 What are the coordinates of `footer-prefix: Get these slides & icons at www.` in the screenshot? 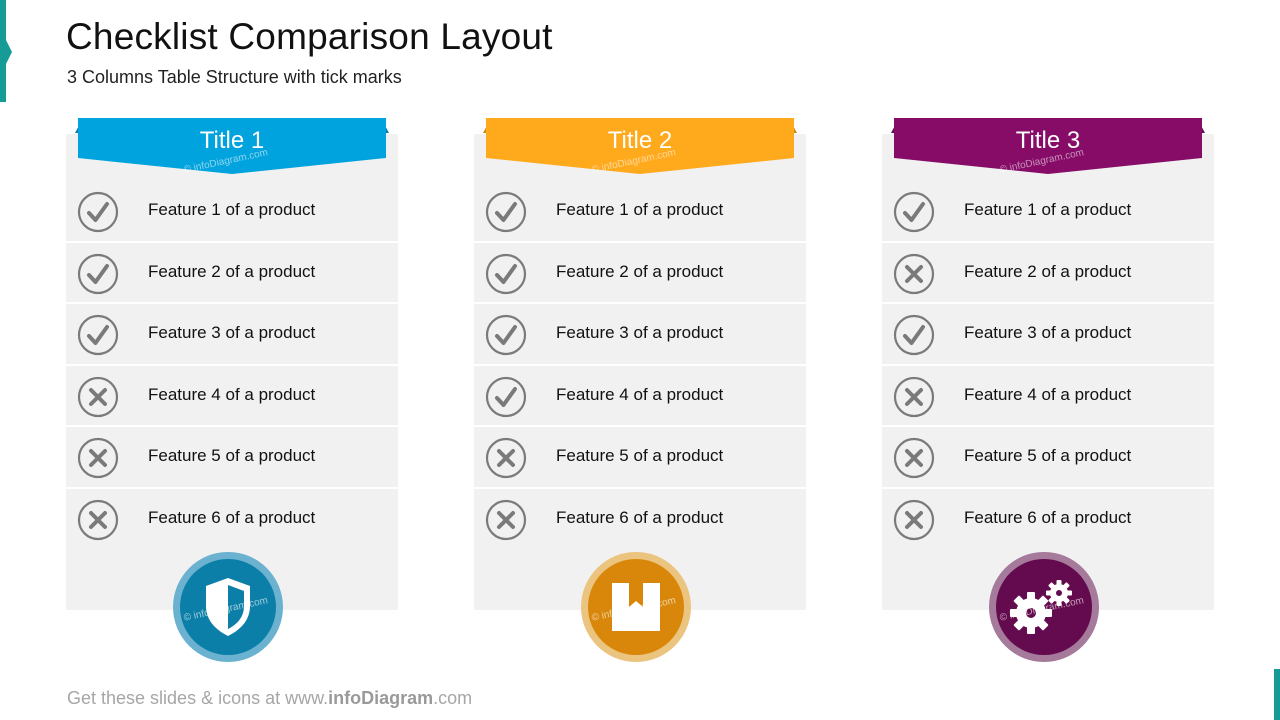 It's located at (198, 698).